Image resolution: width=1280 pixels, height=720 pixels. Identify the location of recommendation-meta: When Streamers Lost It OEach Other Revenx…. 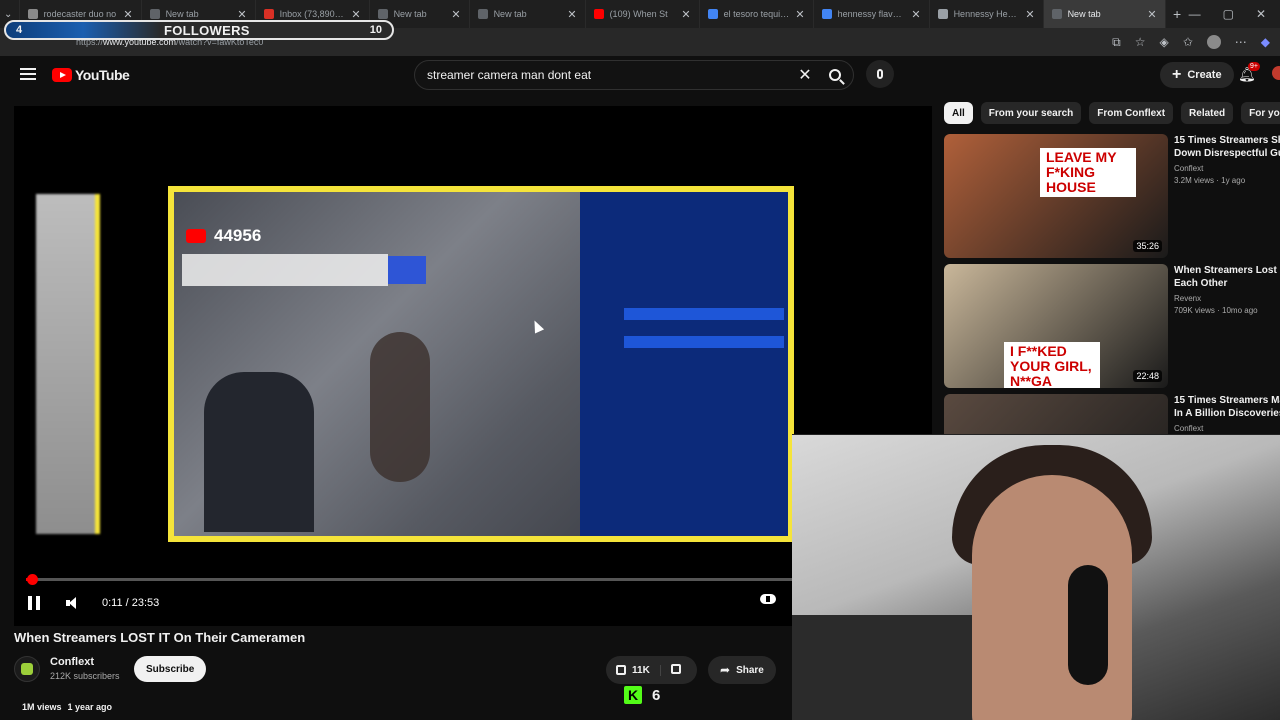
(1224, 327).